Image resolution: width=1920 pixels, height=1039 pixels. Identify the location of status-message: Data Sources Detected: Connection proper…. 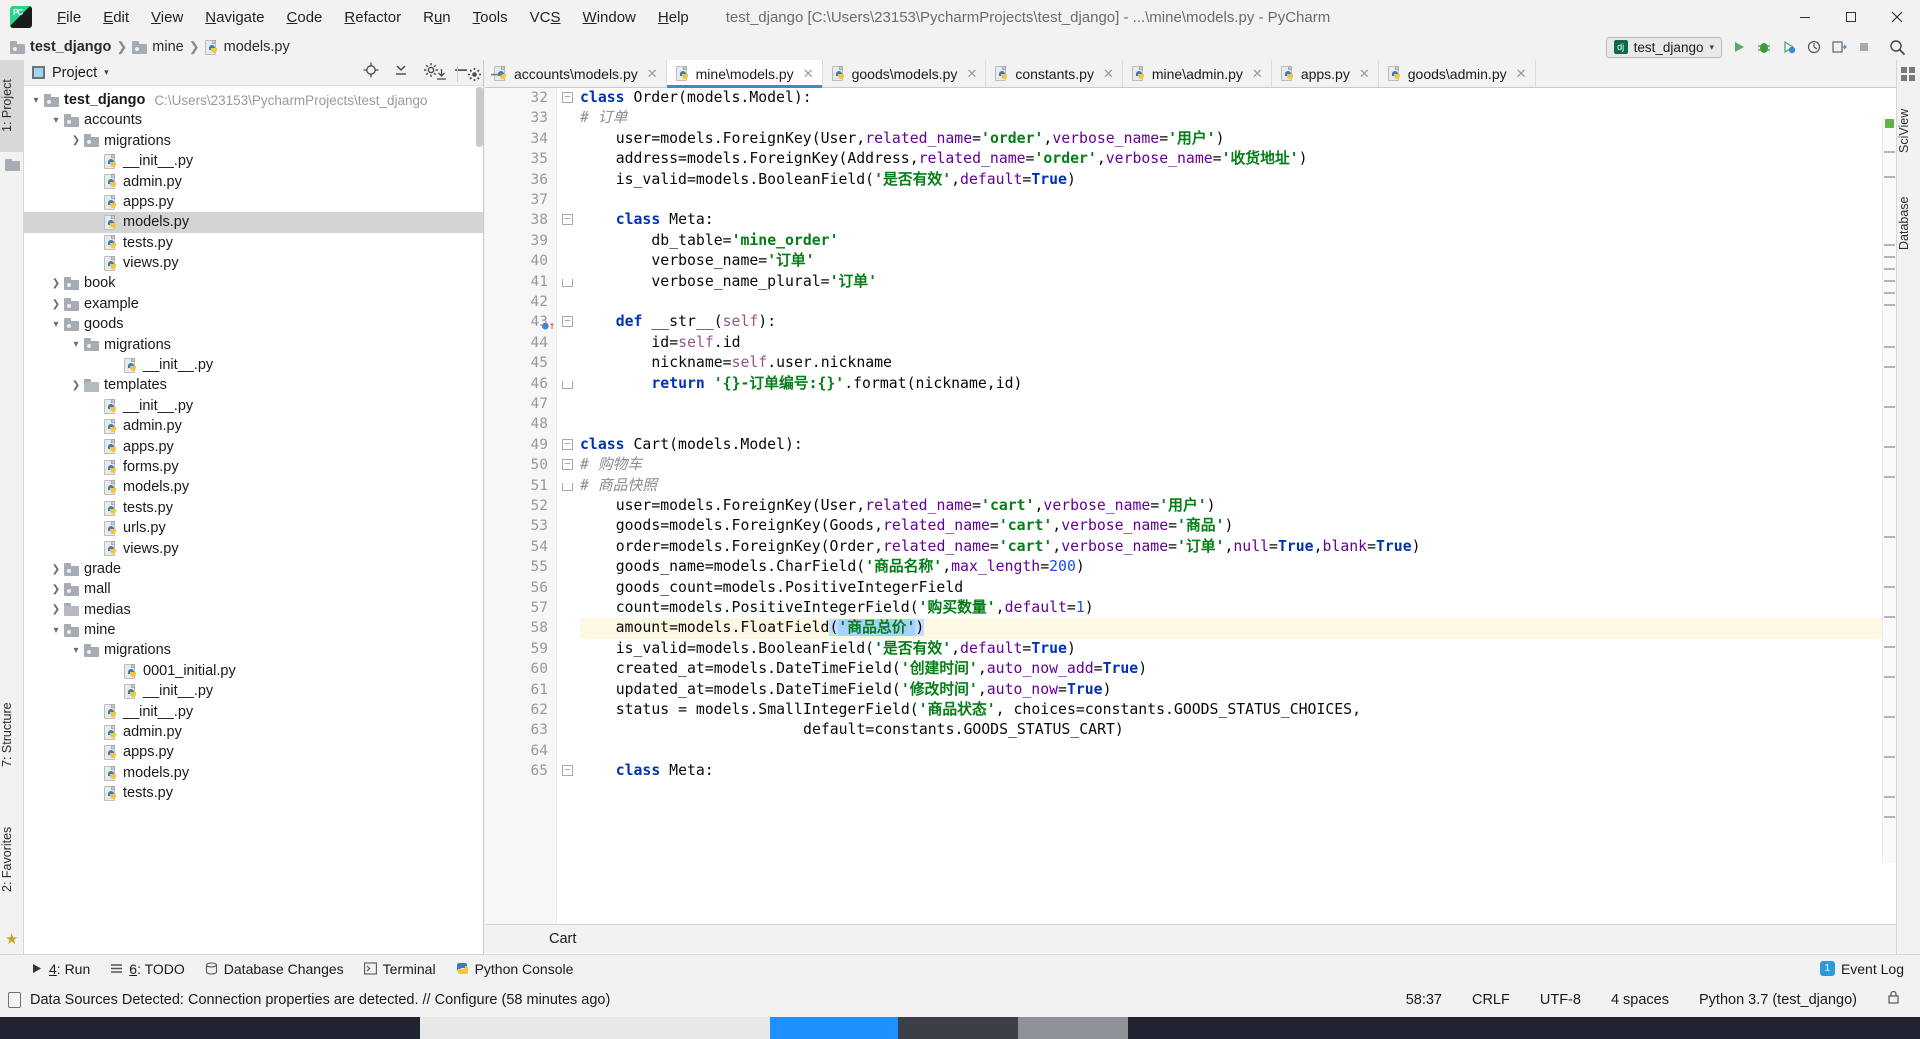
(320, 1000).